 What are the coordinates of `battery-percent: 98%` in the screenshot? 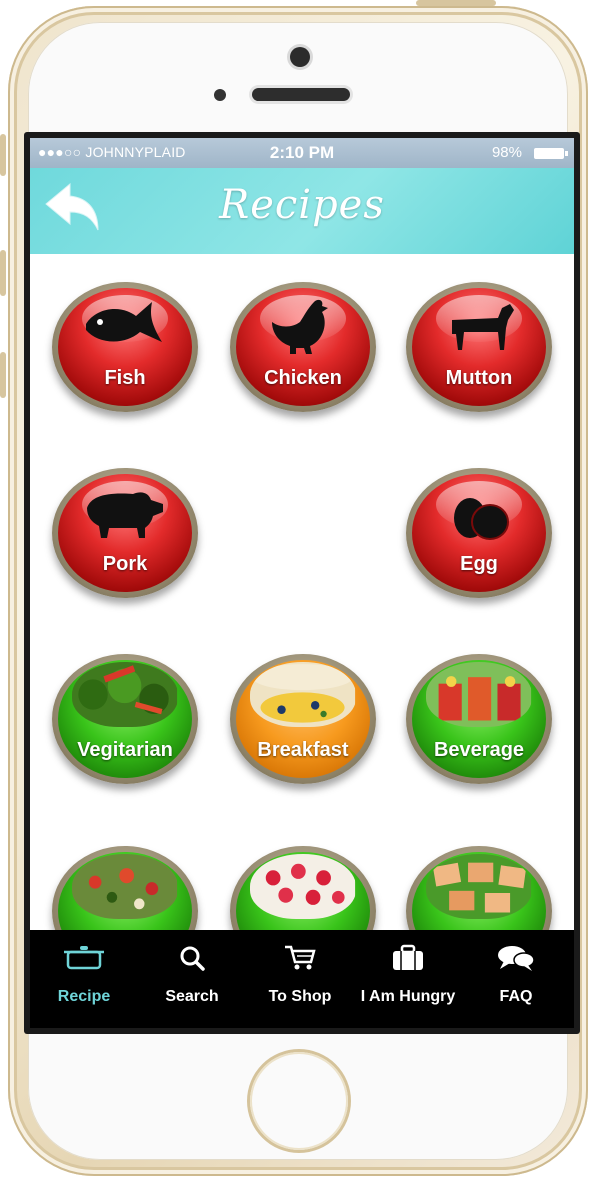 It's located at (506, 152).